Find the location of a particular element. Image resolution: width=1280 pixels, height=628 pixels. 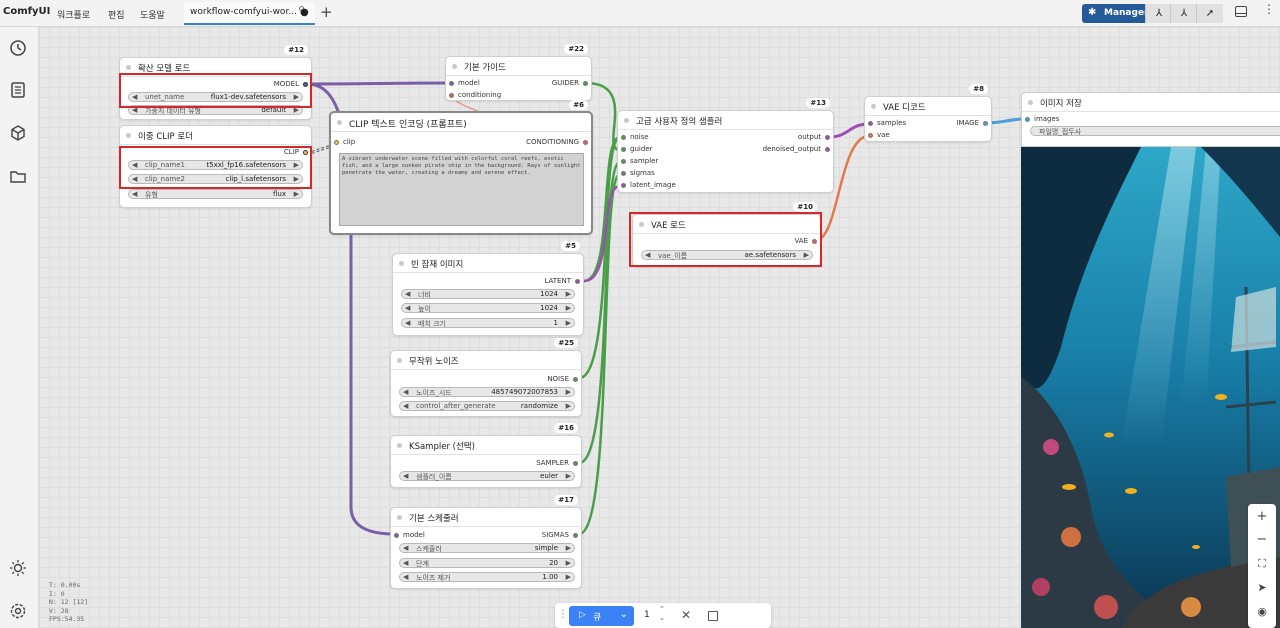

zoom-out-button: − is located at coordinates (1262, 540).